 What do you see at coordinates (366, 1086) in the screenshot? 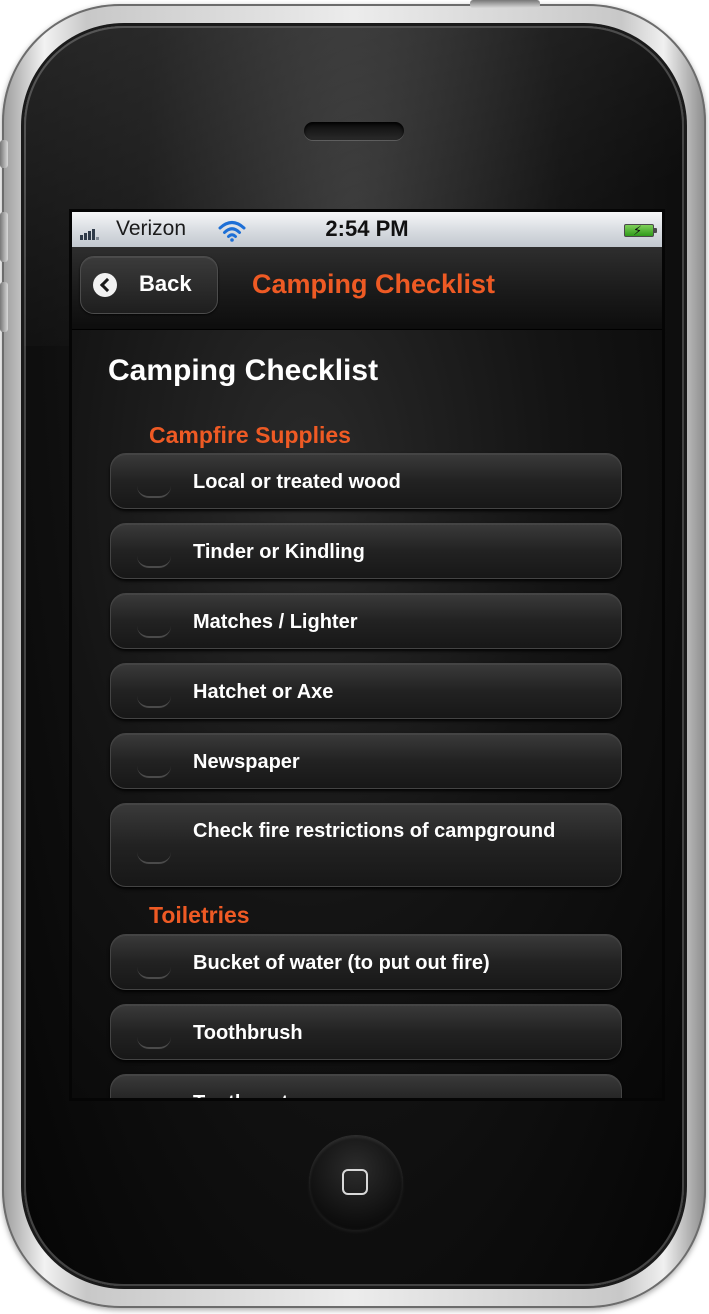
I see `list-item: Toothpaste` at bounding box center [366, 1086].